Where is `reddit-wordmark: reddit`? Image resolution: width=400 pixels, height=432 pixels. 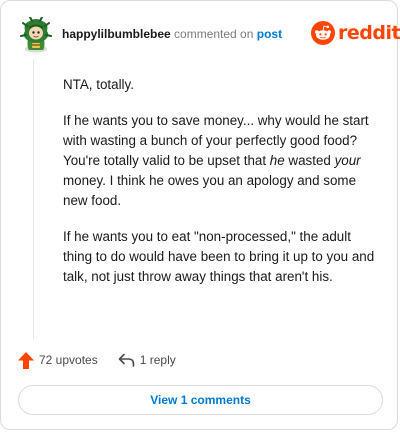
reddit-wordmark: reddit is located at coordinates (369, 33).